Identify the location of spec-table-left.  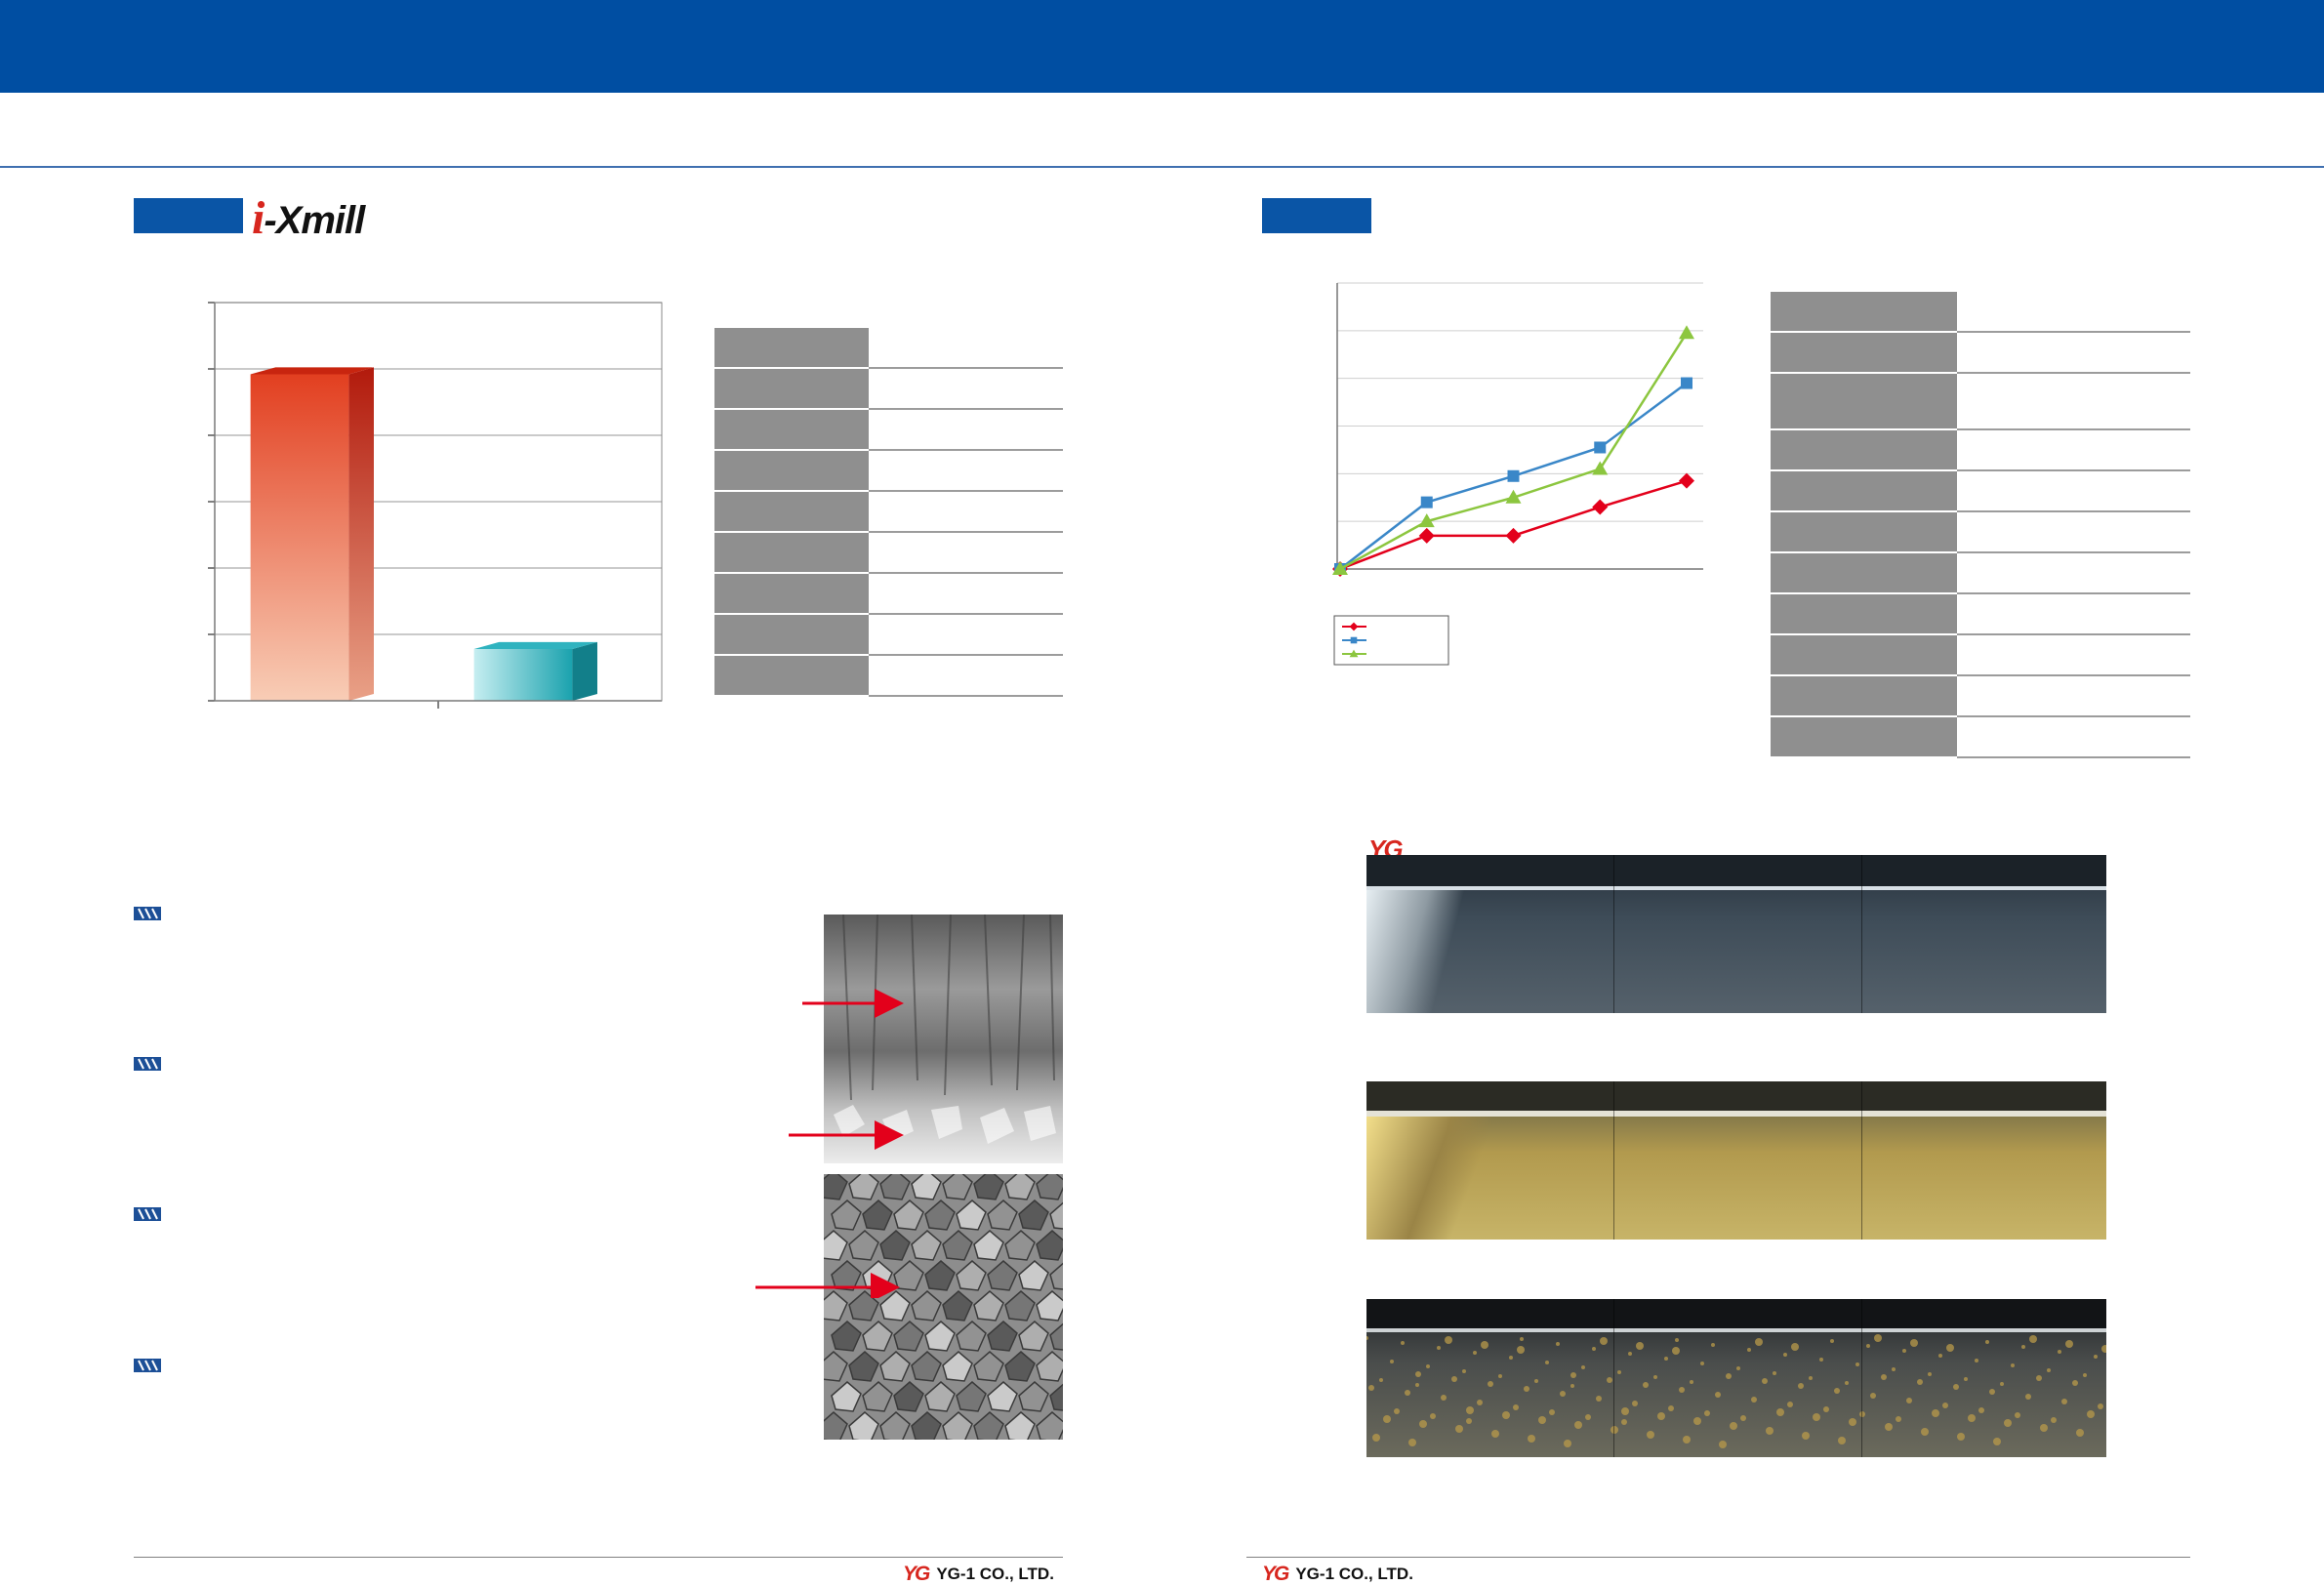
(888, 512).